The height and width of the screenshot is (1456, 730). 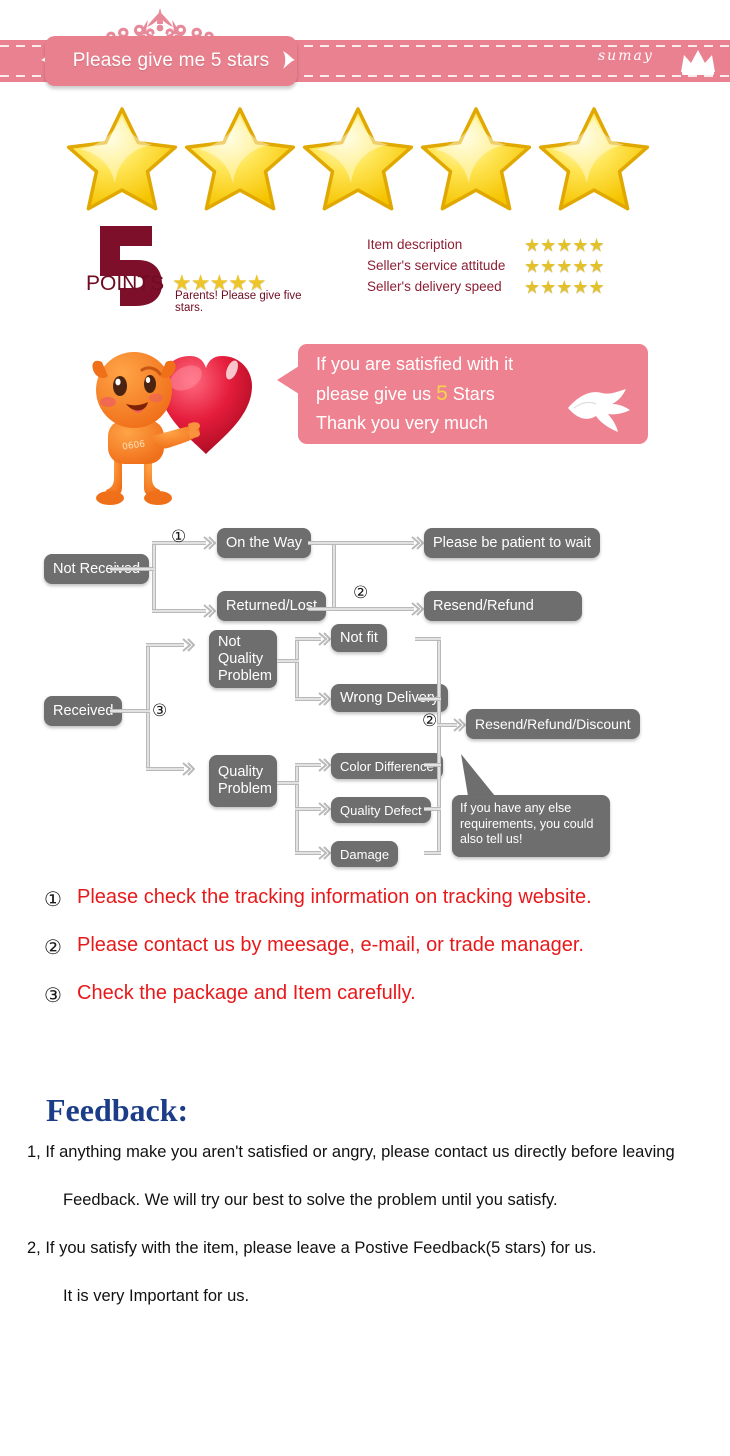 What do you see at coordinates (553, 724) in the screenshot?
I see `flow-box-resend-refund-discount: Resend/Refund/Discount` at bounding box center [553, 724].